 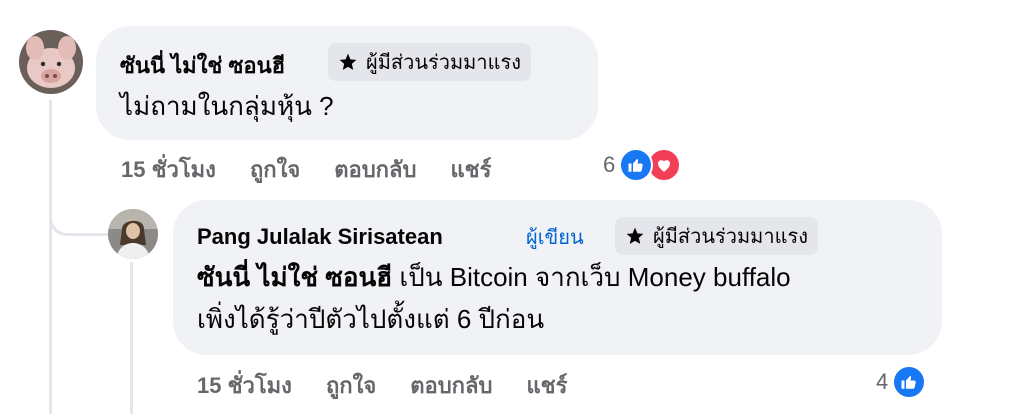 What do you see at coordinates (244, 385) in the screenshot?
I see `reply-timestamp: 15 ชั่วโมง` at bounding box center [244, 385].